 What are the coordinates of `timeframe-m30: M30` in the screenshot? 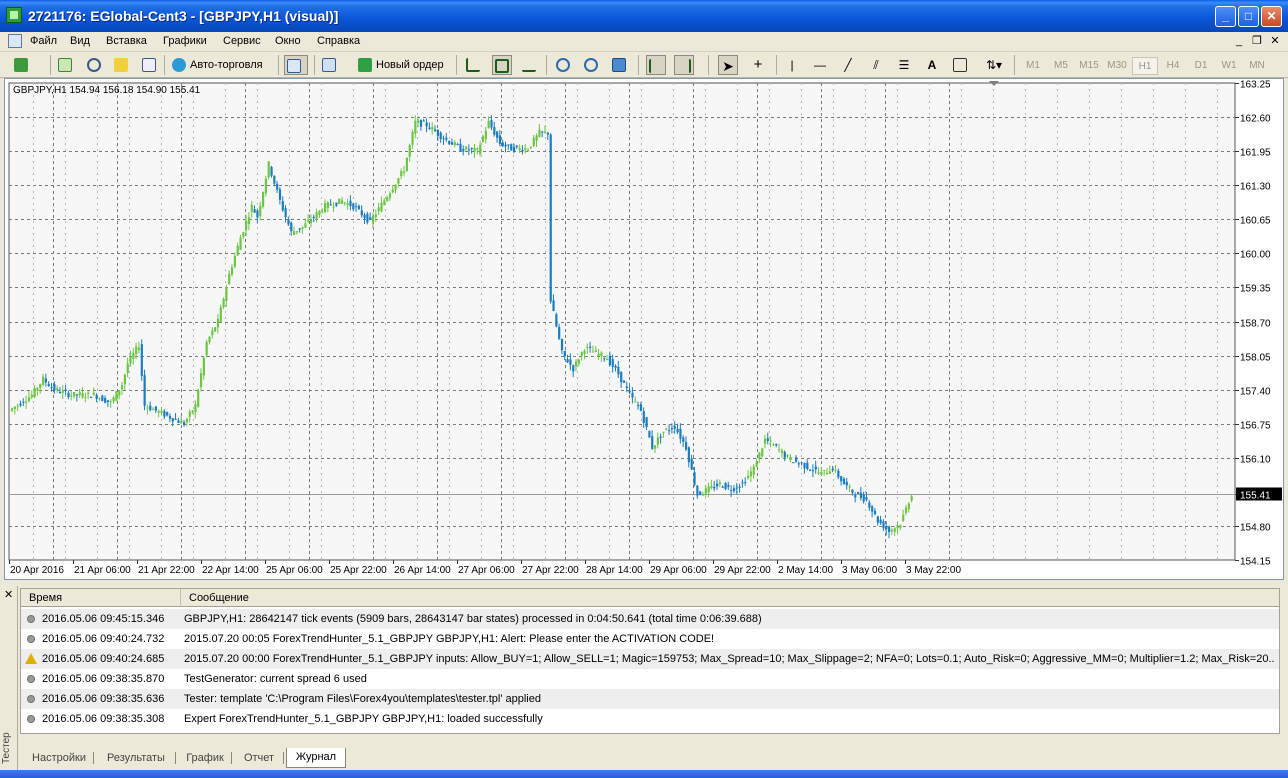 It's located at (1117, 66).